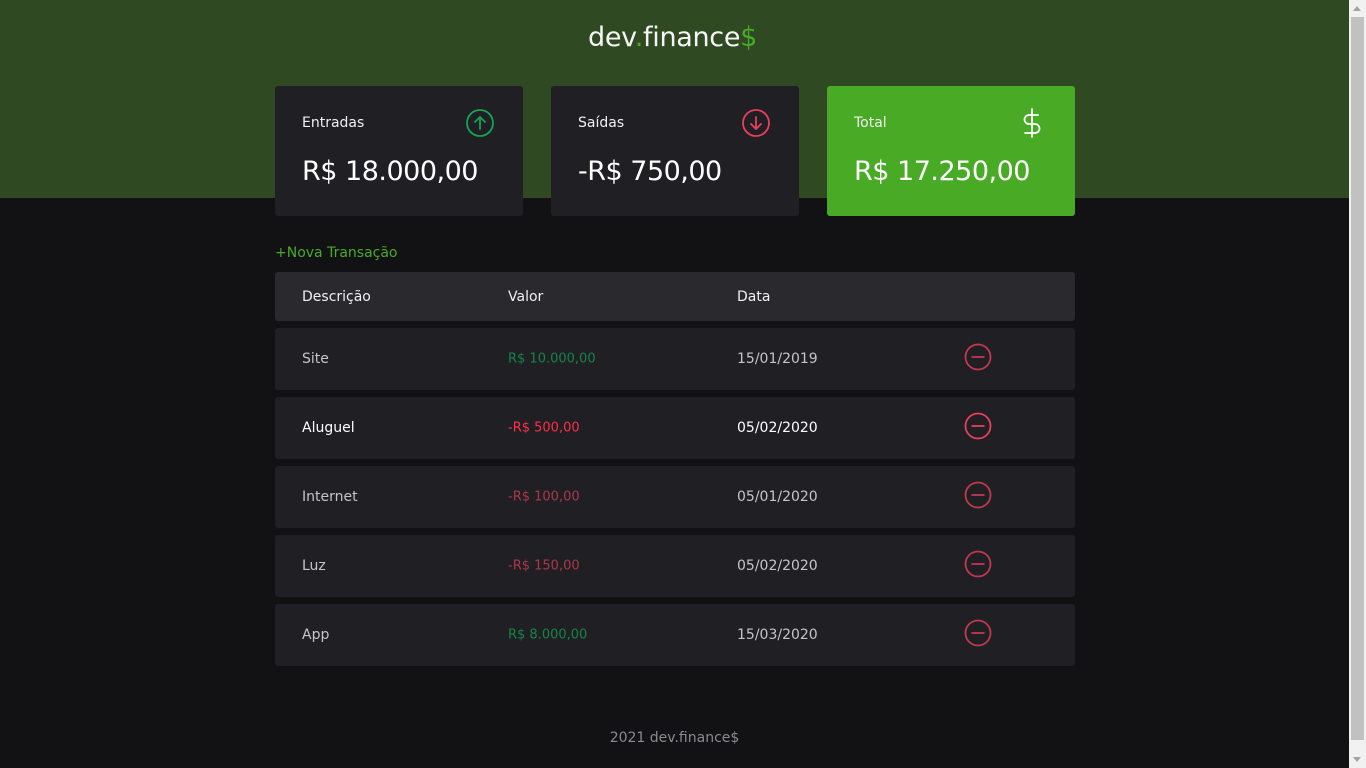 The width and height of the screenshot is (1366, 768). Describe the element at coordinates (601, 123) in the screenshot. I see `expense-label: Saídas` at that location.